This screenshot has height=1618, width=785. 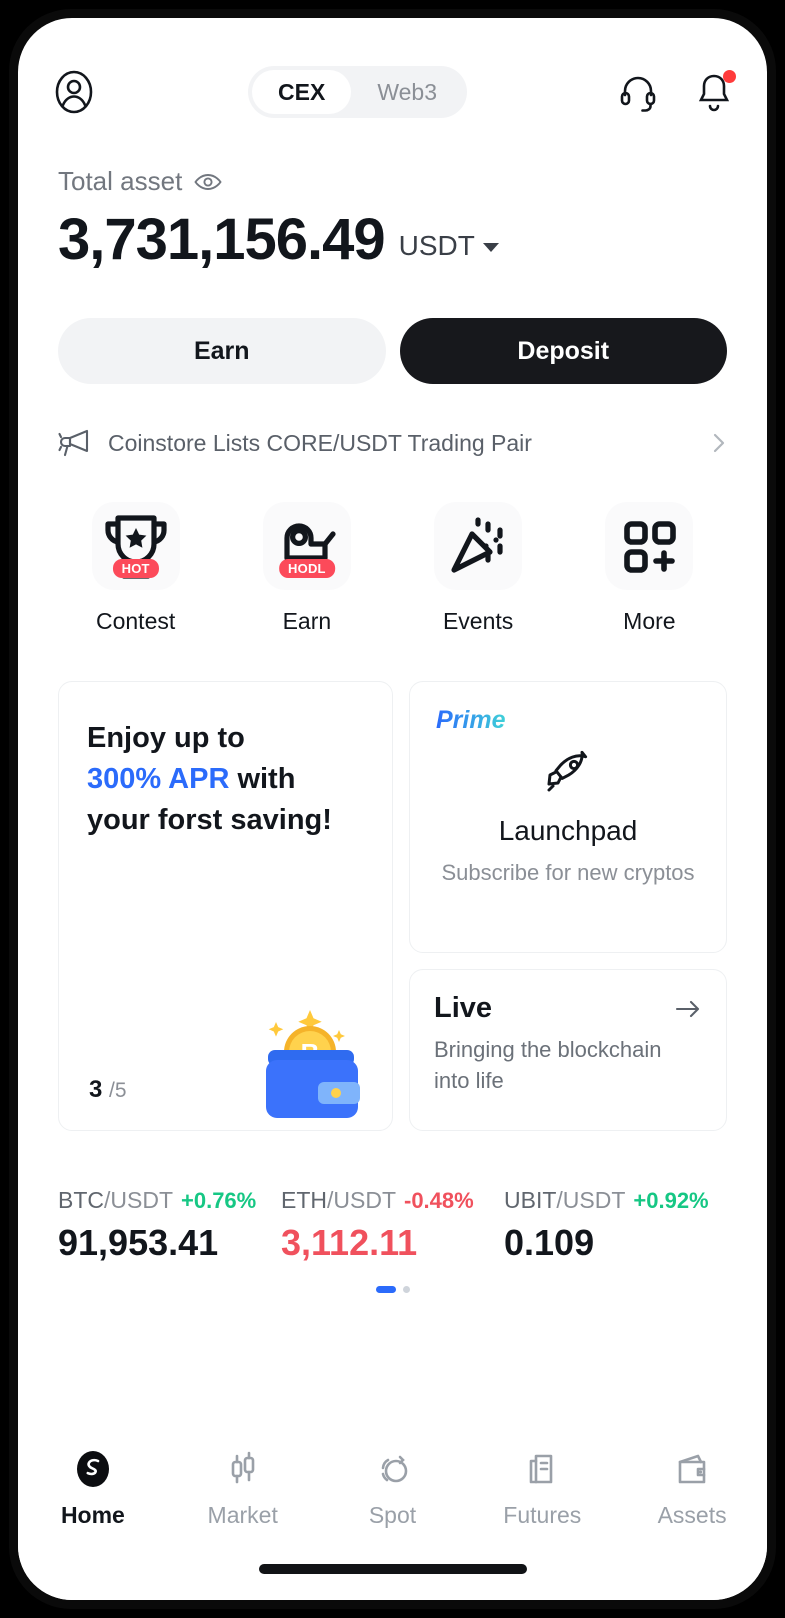 I want to click on ticker-base: ETH, so click(x=304, y=1200).